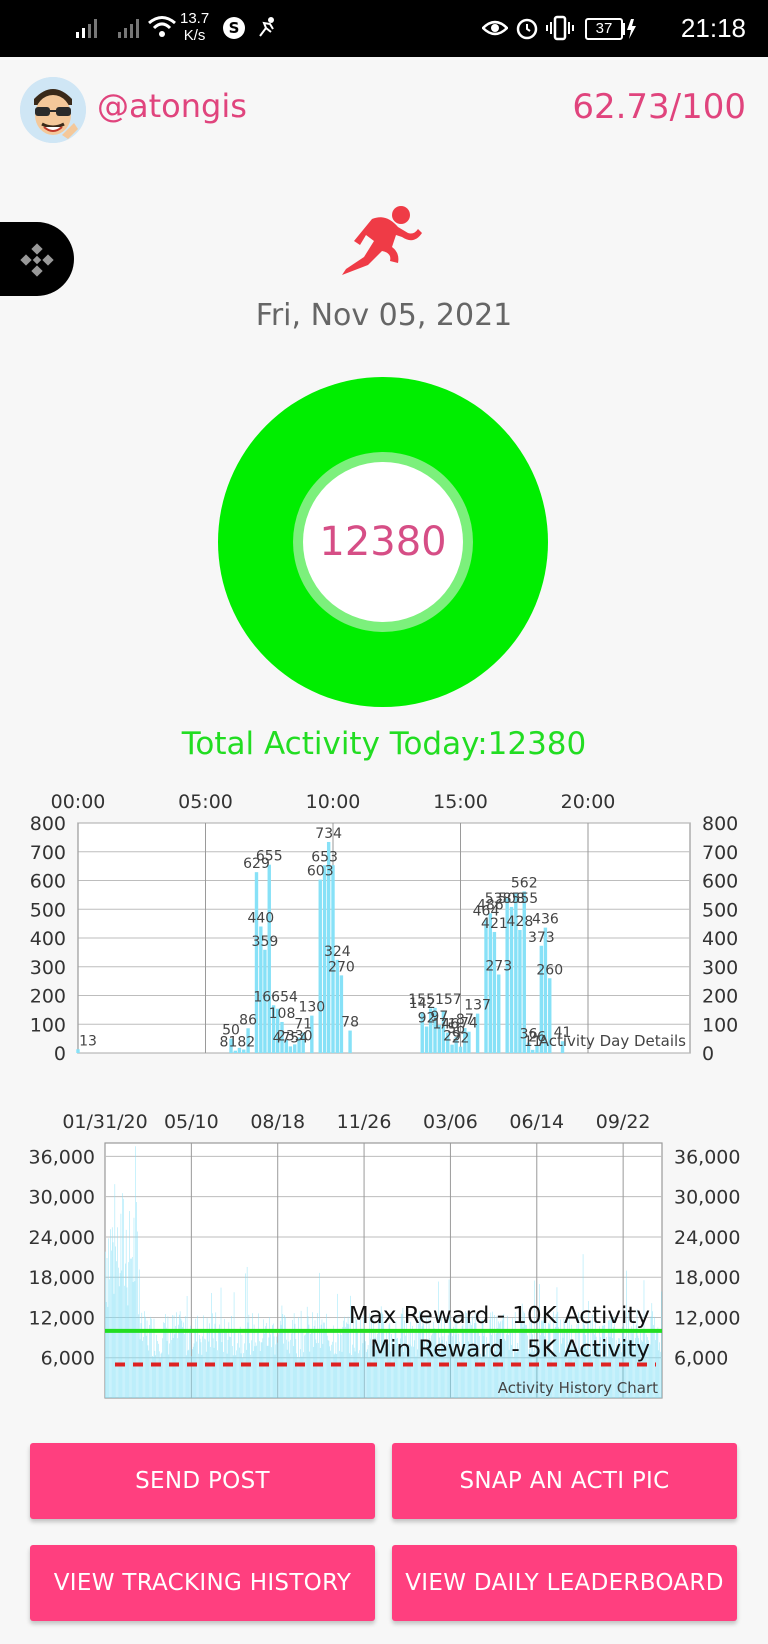 The image size is (768, 1644). What do you see at coordinates (269, 857) in the screenshot?
I see `data-label: 655` at bounding box center [269, 857].